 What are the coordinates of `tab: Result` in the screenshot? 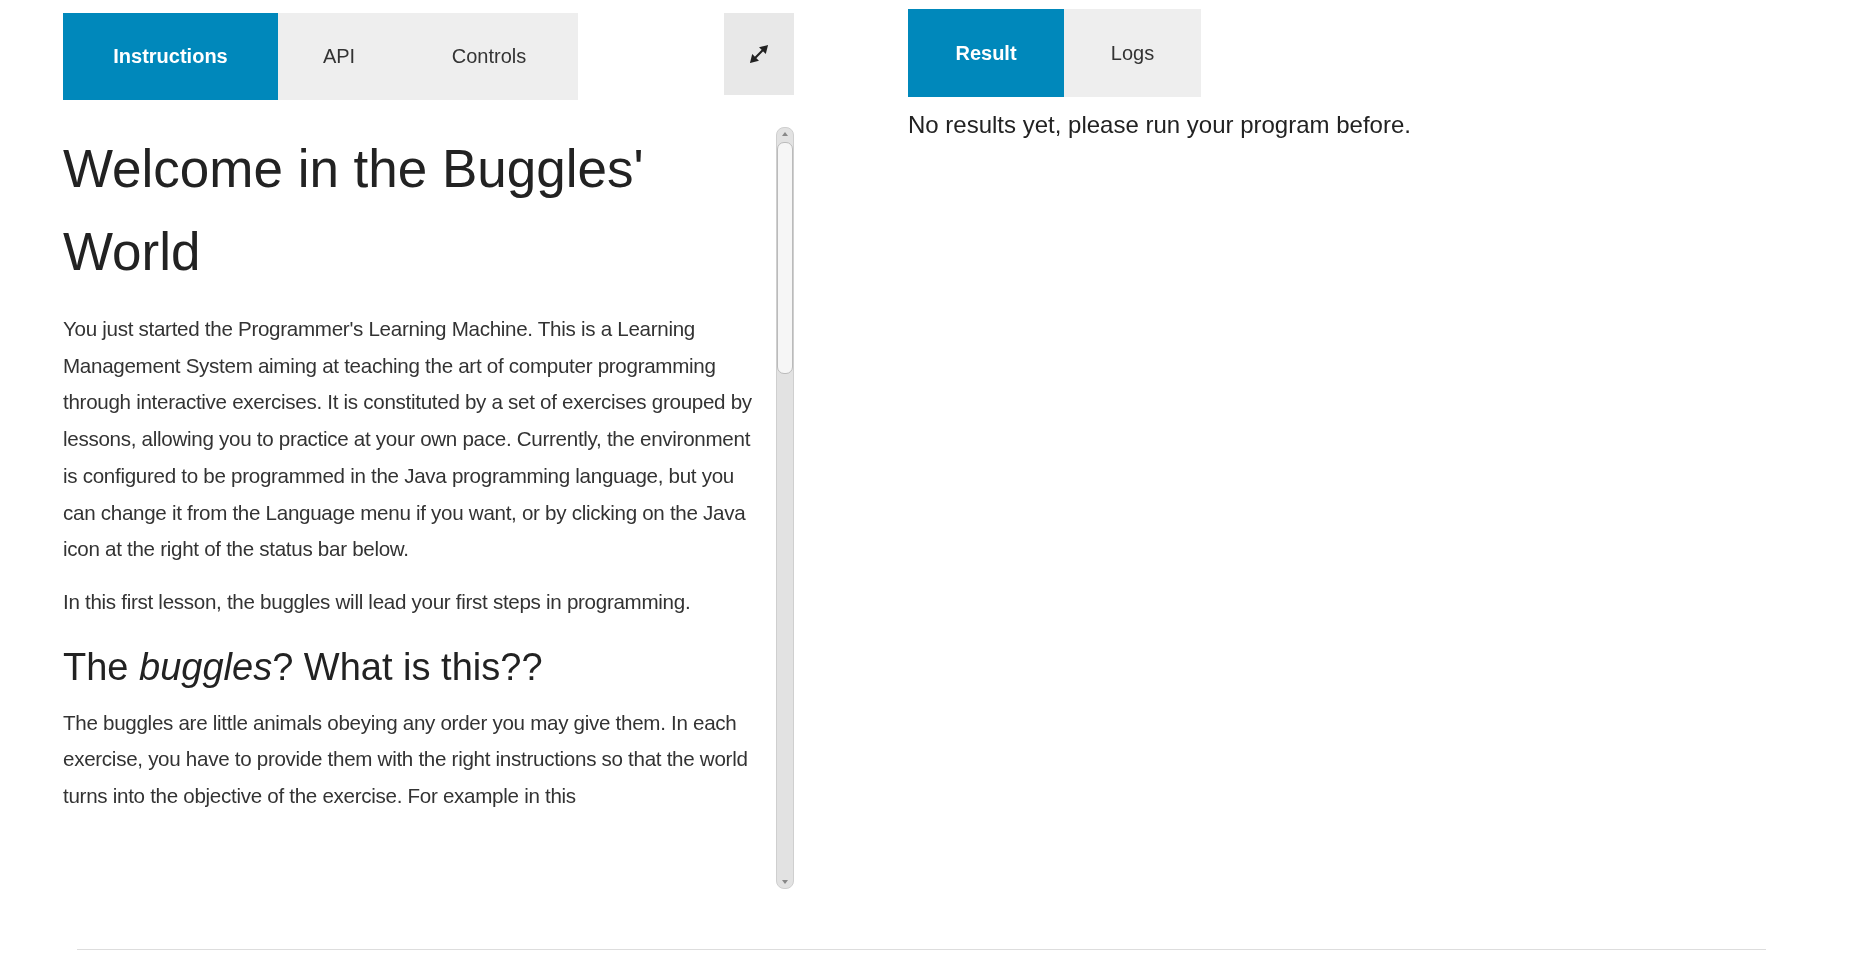 It's located at (986, 53).